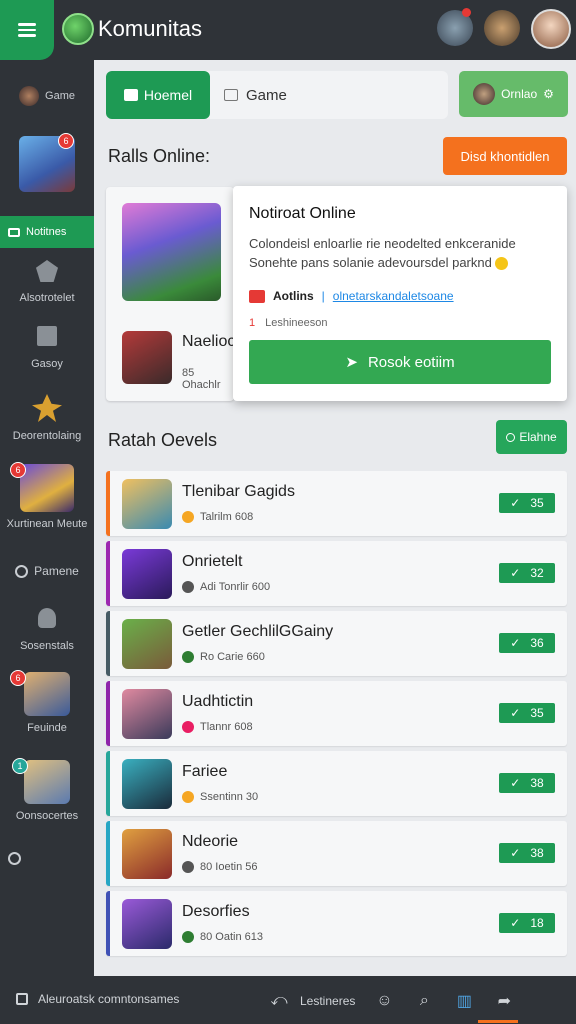 The height and width of the screenshot is (1024, 576). What do you see at coordinates (231, 95) in the screenshot?
I see `window-icon` at bounding box center [231, 95].